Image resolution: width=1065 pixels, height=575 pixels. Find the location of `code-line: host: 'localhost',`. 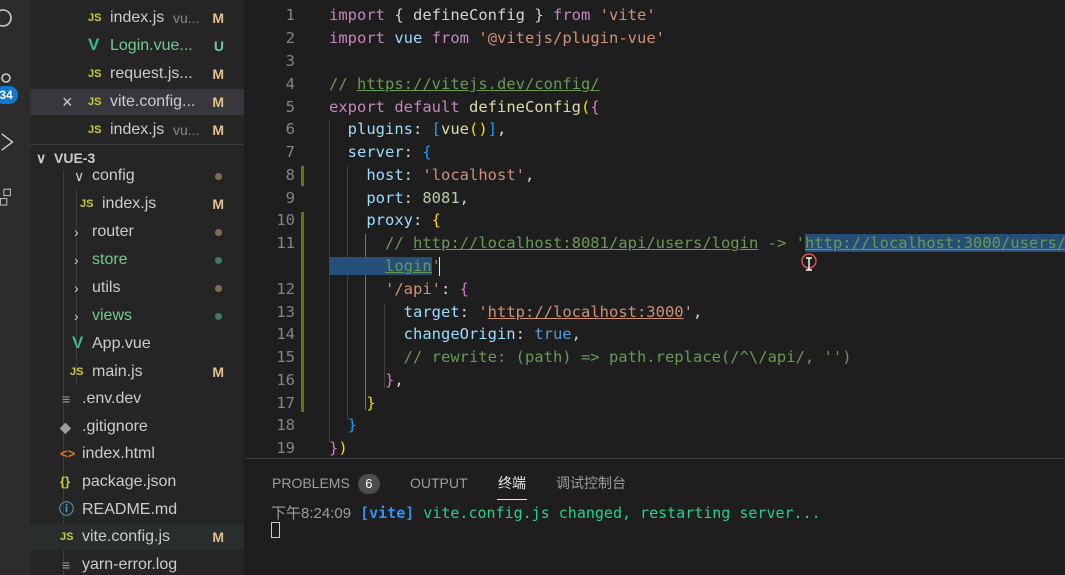

code-line: host: 'localhost', is located at coordinates (450, 175).